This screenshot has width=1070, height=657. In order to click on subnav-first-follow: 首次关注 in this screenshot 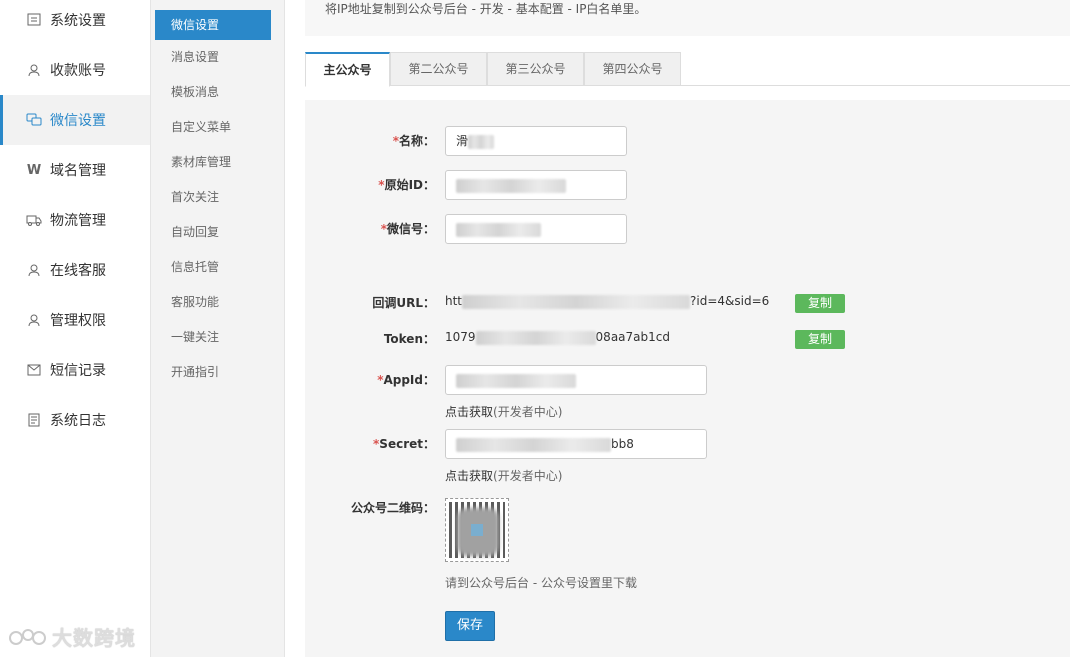, I will do `click(213, 197)`.